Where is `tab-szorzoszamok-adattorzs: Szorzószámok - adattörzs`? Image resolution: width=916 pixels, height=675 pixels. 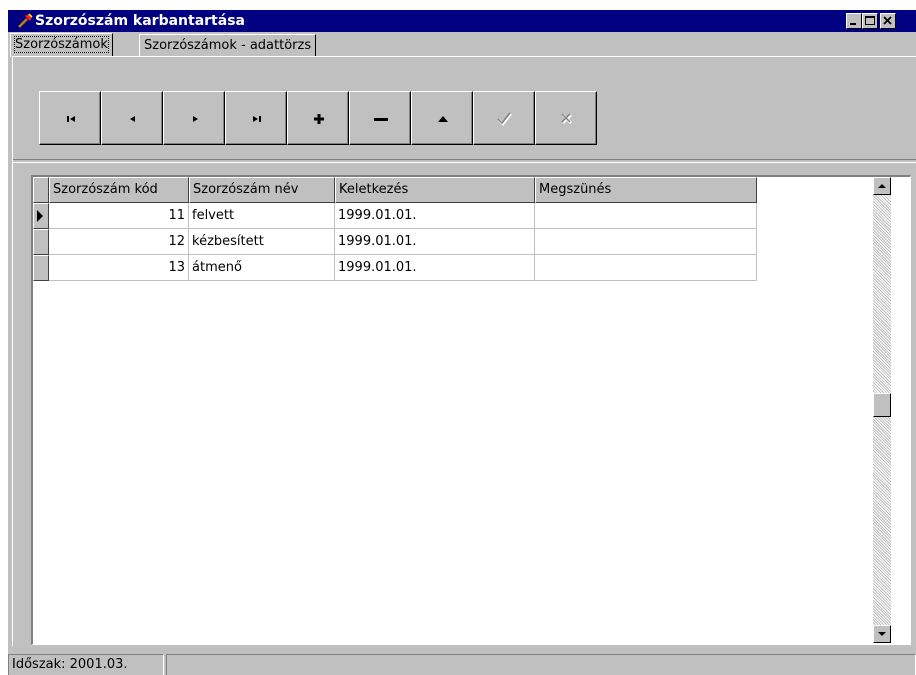
tab-szorzoszamok-adattorzs: Szorzószámok - adattörzs is located at coordinates (228, 45).